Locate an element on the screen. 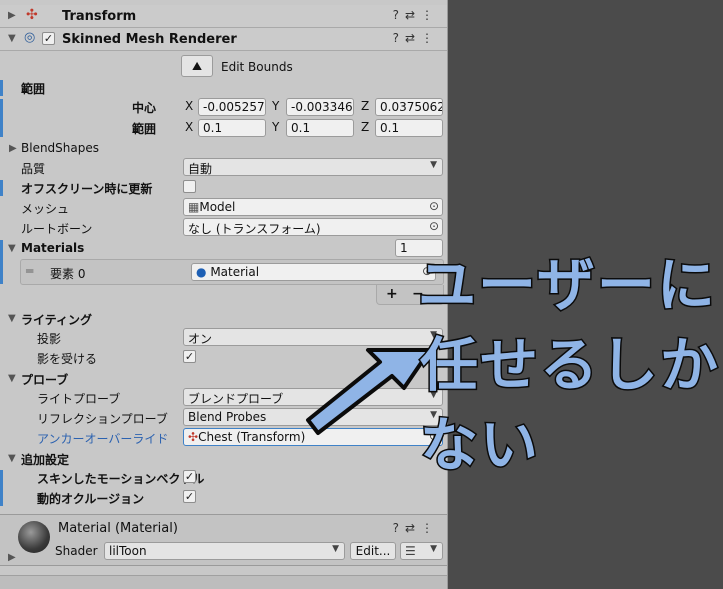 This screenshot has height=589, width=723. overlay-line-1: ユーザーに is located at coordinates (567, 285).